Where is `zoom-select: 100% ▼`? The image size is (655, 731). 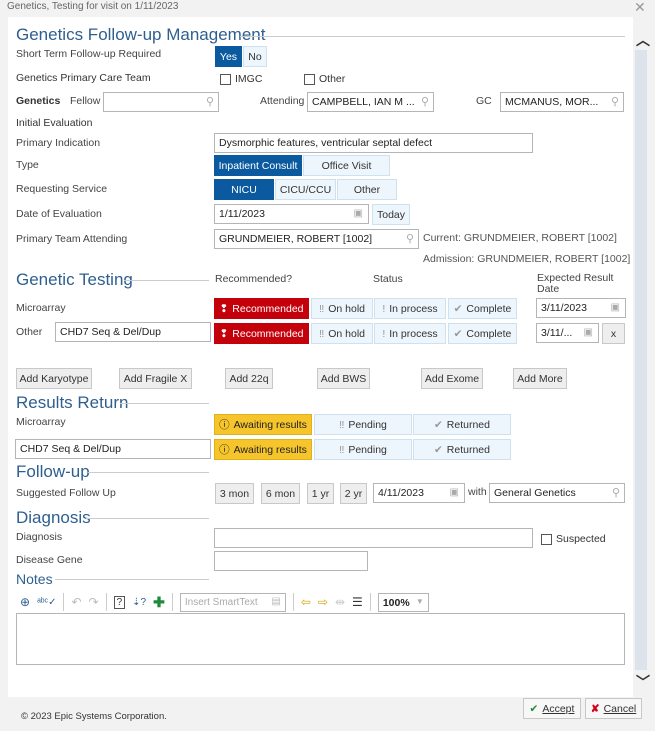
zoom-select: 100% ▼ is located at coordinates (403, 602).